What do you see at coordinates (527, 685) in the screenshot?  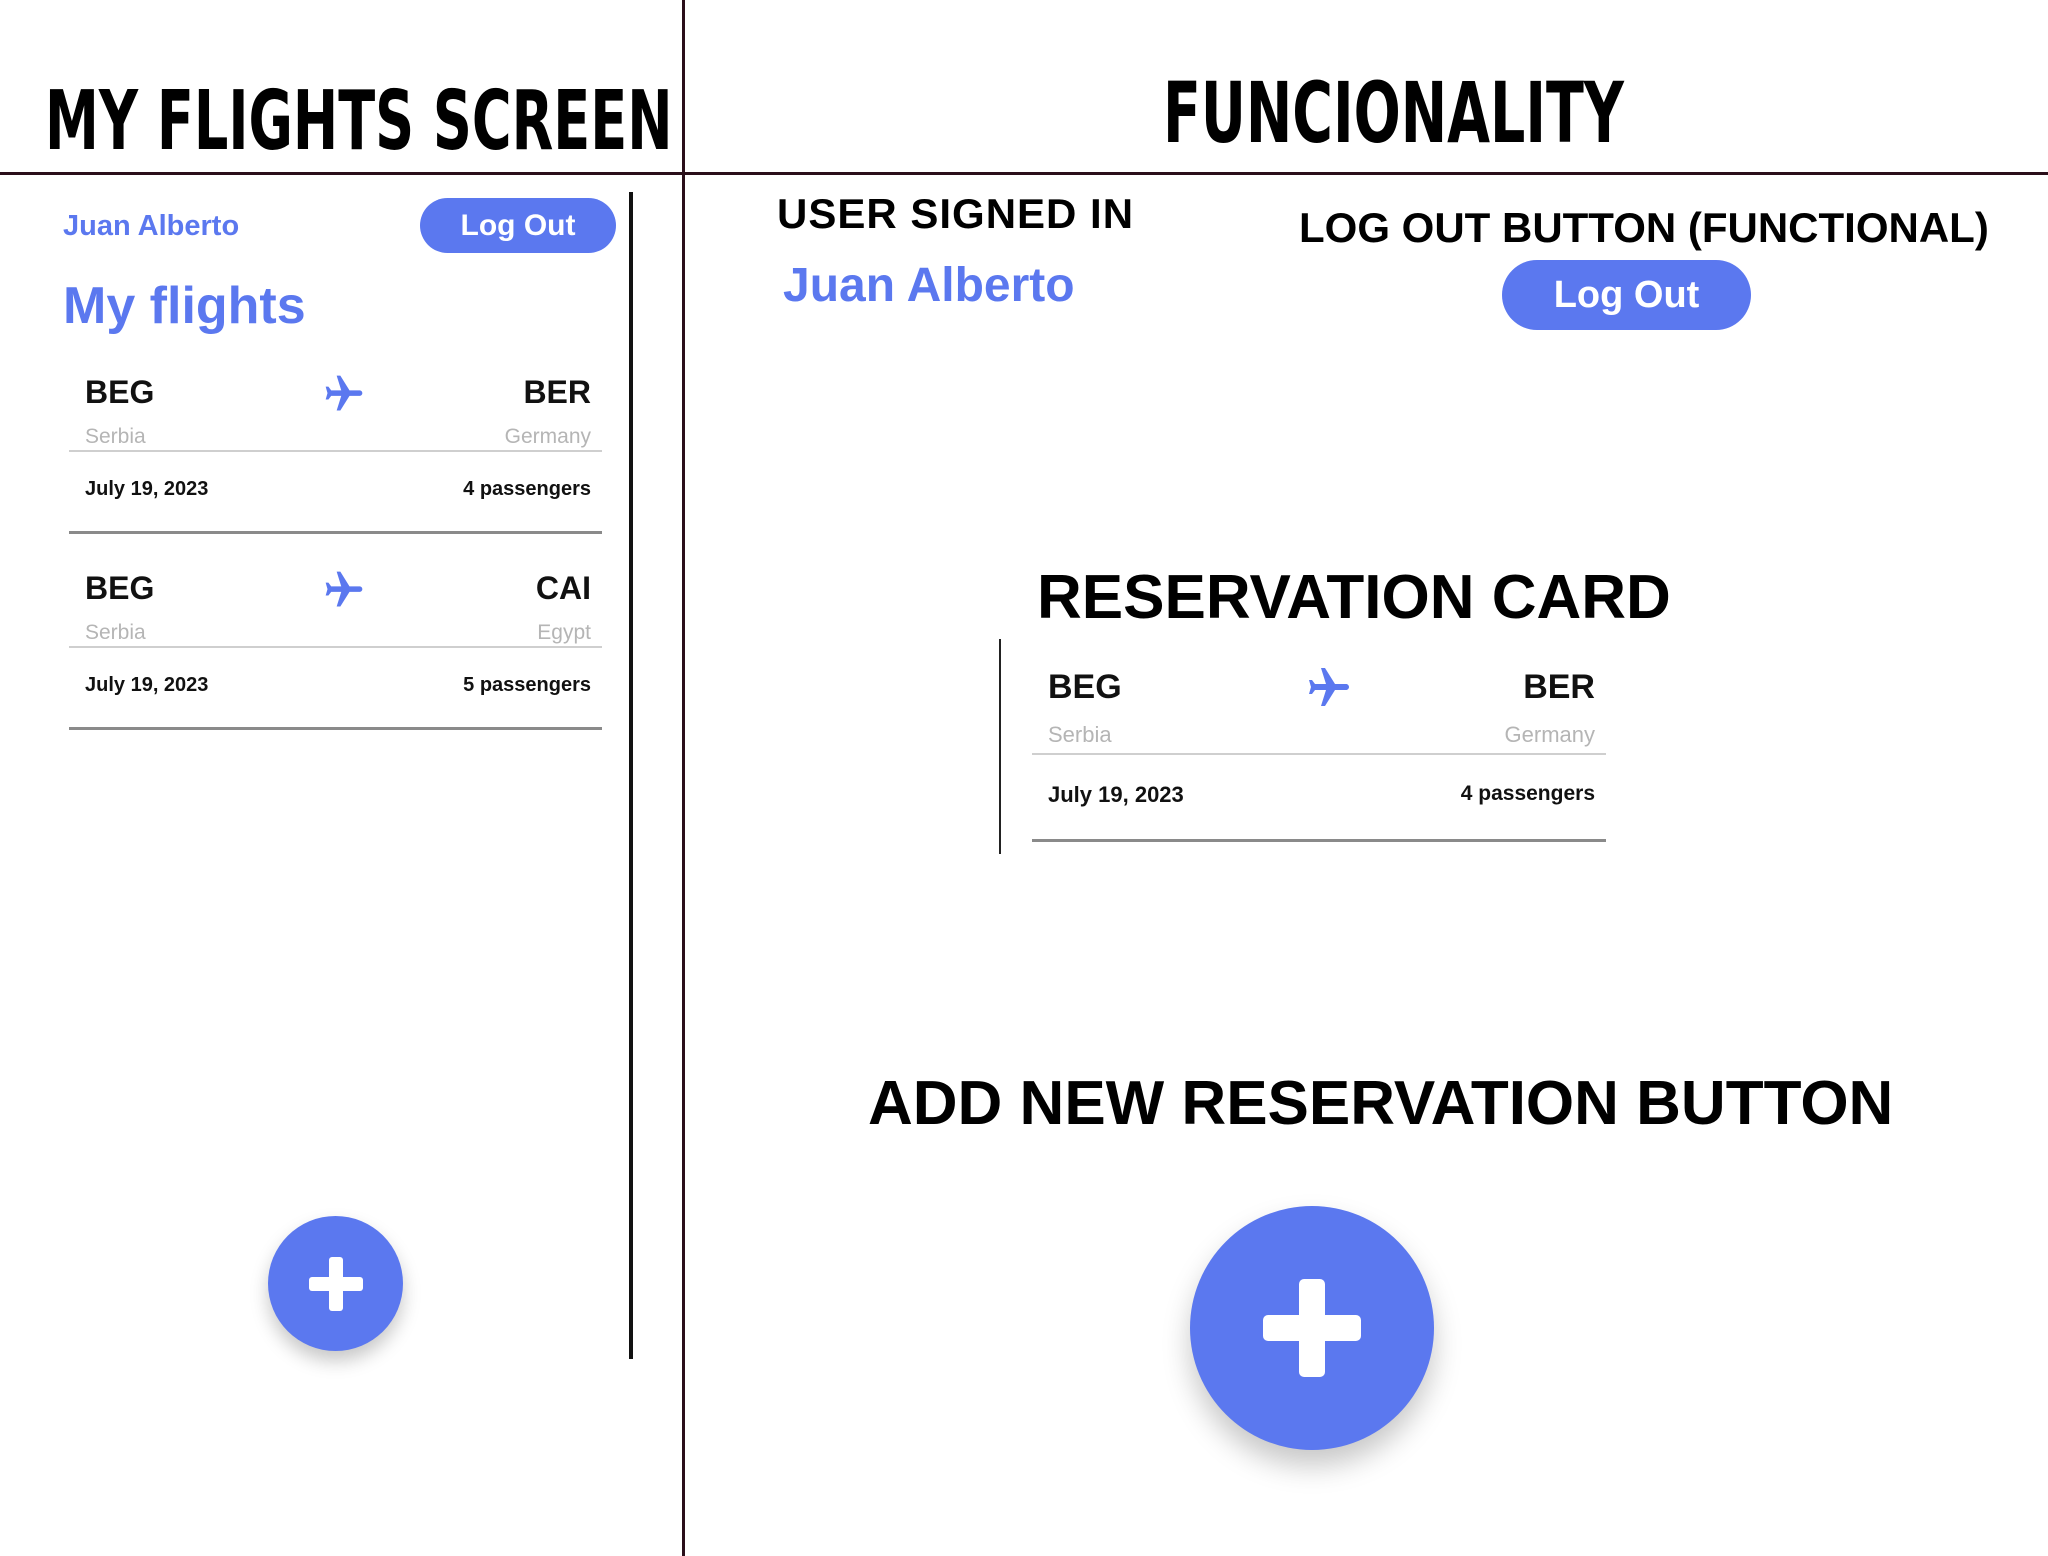 I see `passenger-count: 5 passengers` at bounding box center [527, 685].